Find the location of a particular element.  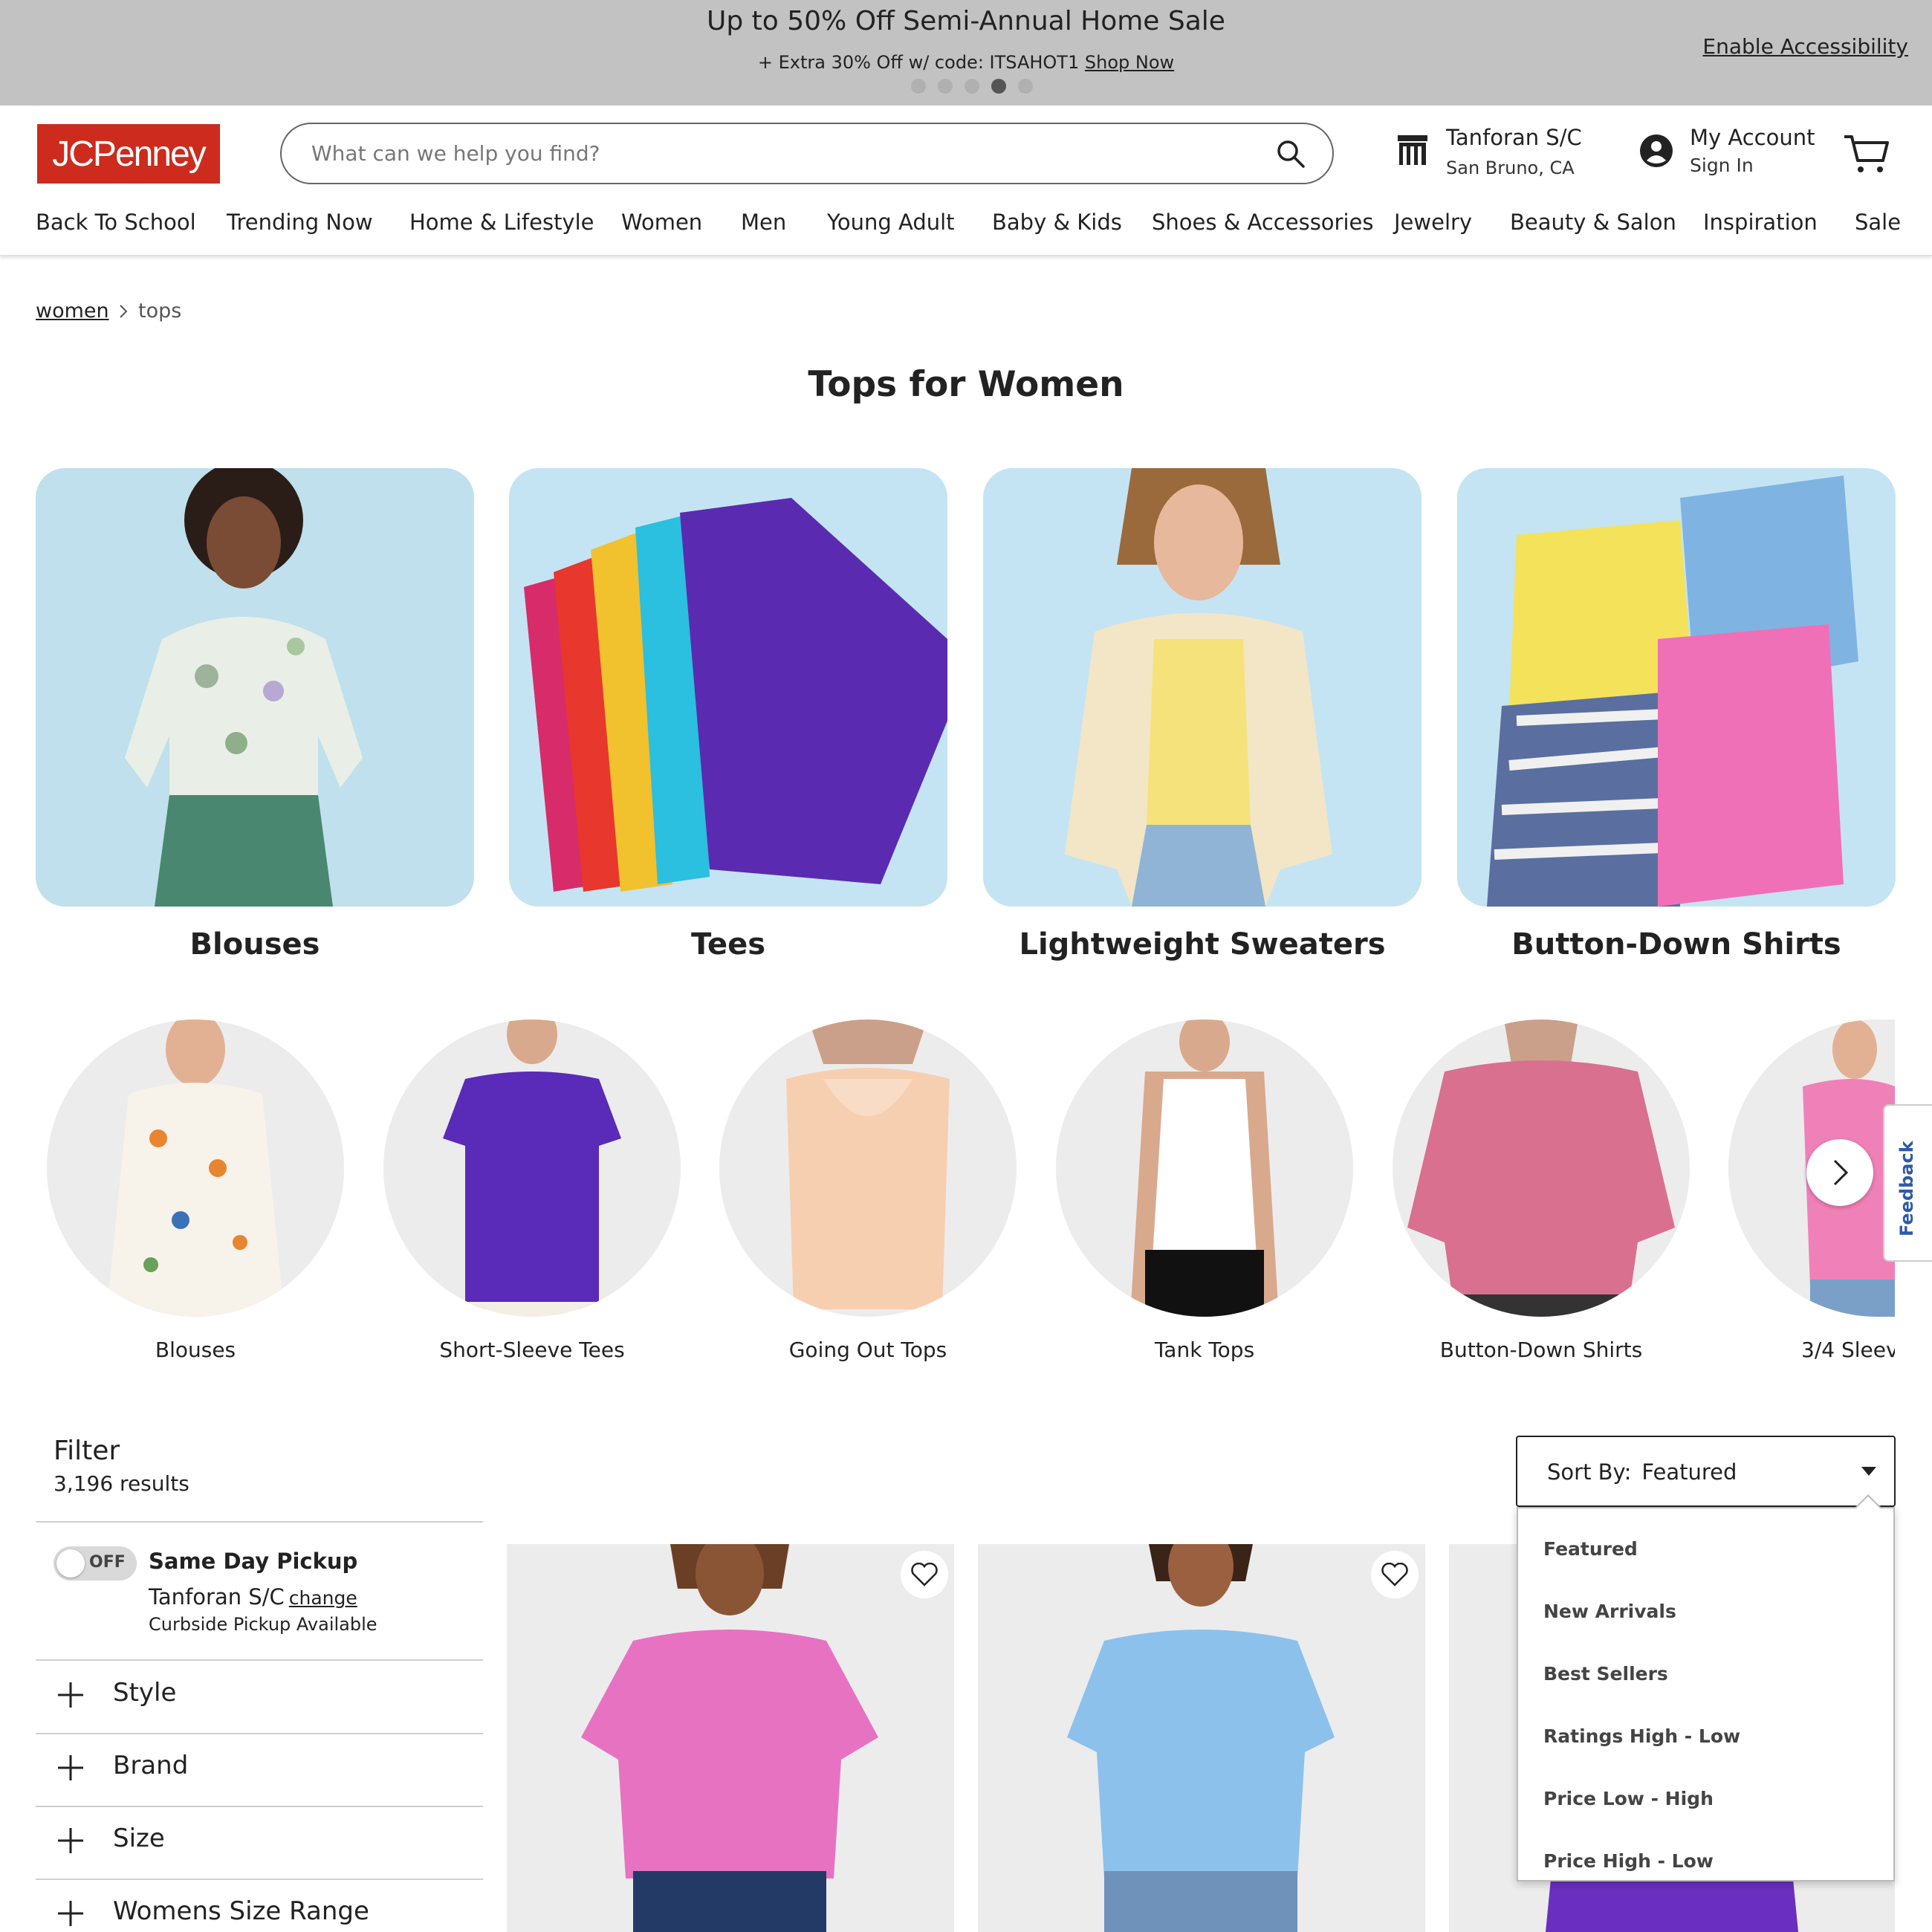

circle-tank-tops is located at coordinates (1204, 1168).